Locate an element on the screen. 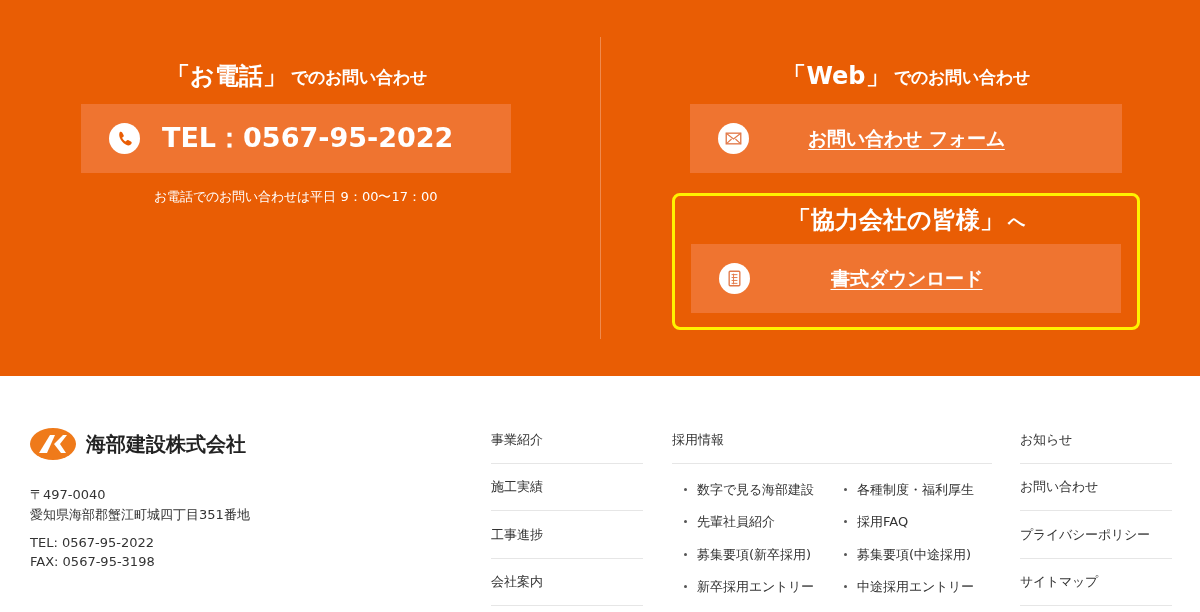 The image size is (1200, 612). hours-note: お電話でのお問い合わせは平日 9：00〜17：00 is located at coordinates (296, 197).